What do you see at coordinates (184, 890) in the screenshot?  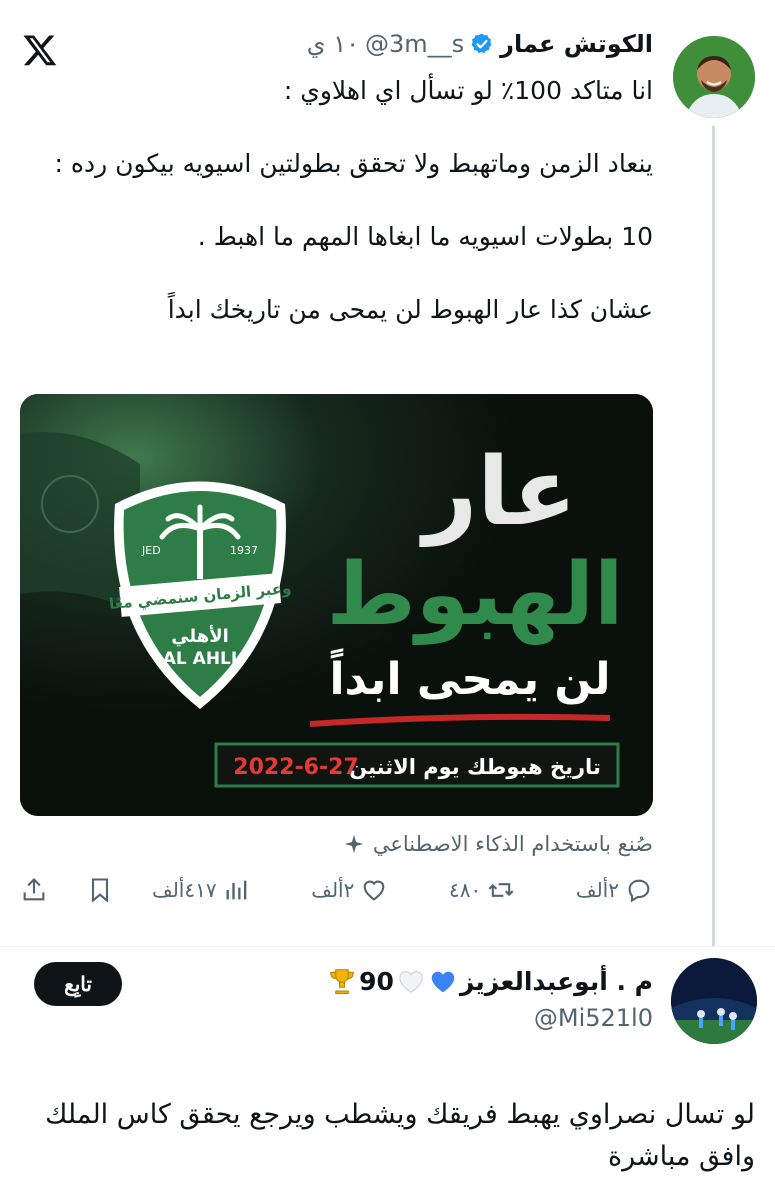 I see `views-count: ٤١٧ألف` at bounding box center [184, 890].